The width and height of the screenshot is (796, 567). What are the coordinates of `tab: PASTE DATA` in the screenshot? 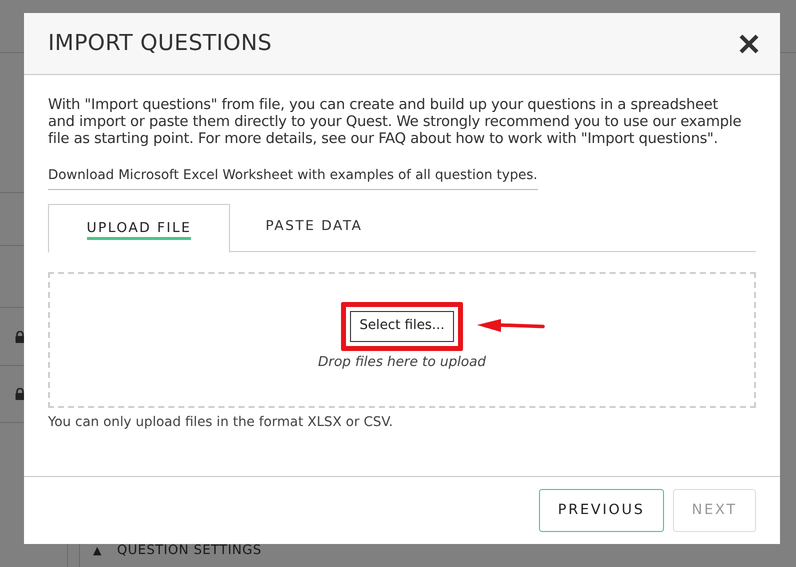 It's located at (314, 228).